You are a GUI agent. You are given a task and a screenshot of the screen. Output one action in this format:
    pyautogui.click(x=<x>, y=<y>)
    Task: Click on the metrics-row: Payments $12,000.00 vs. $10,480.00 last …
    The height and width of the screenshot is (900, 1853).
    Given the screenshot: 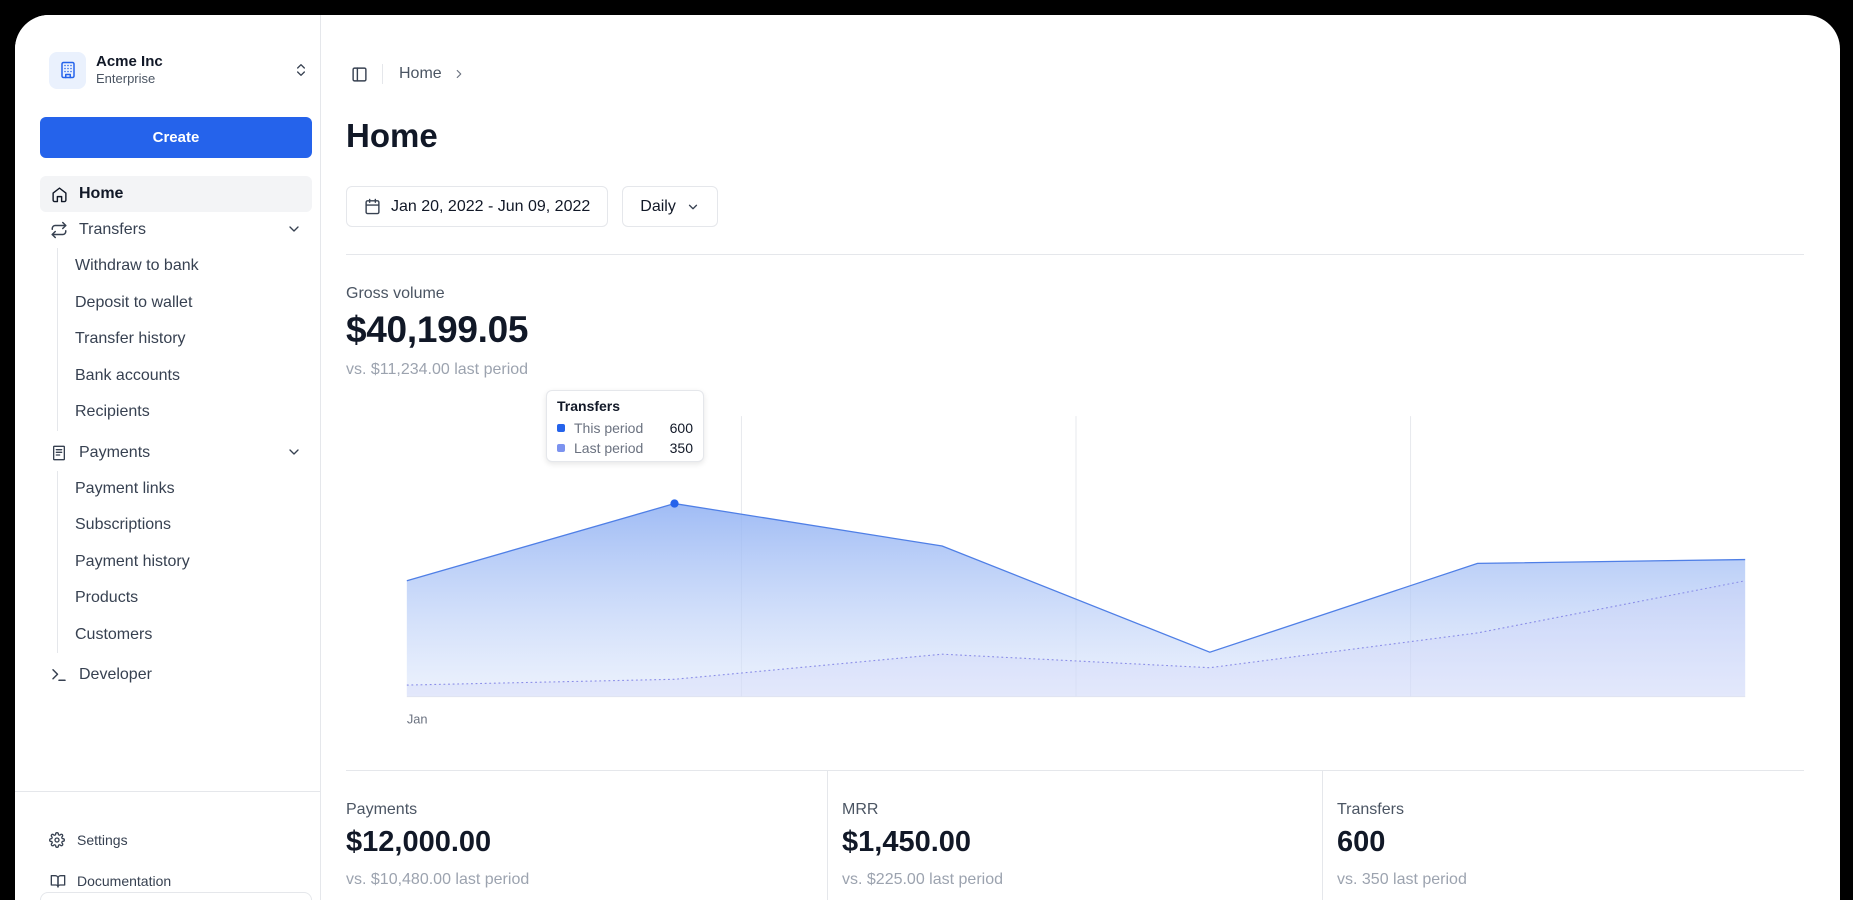 What is the action you would take?
    pyautogui.click(x=1076, y=835)
    